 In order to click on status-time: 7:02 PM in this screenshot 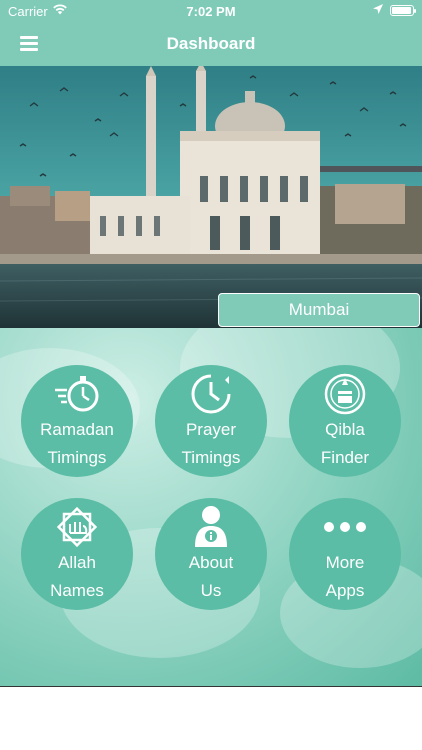, I will do `click(211, 11)`.